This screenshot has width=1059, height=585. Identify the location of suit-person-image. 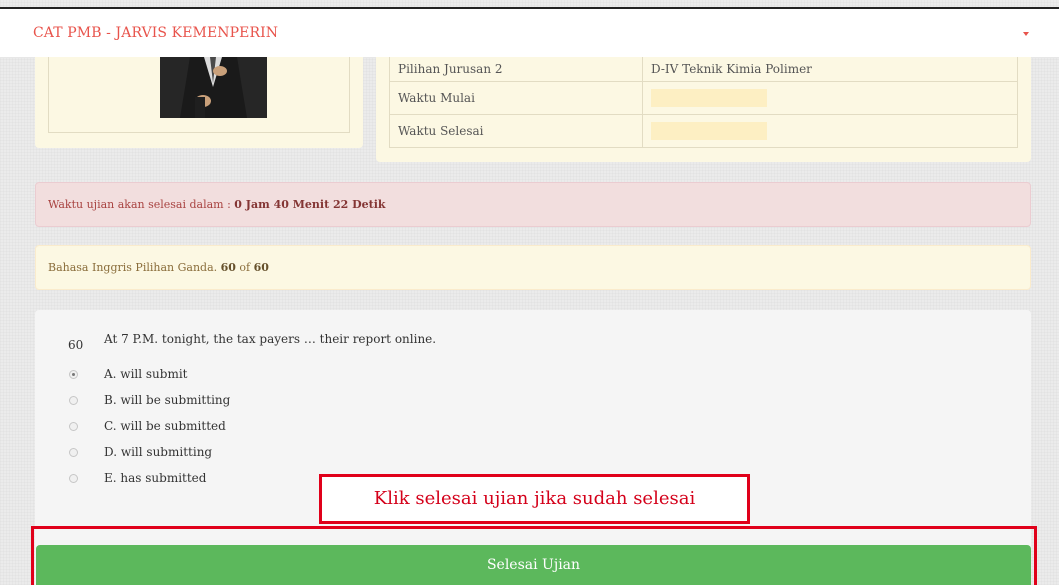
(213, 87).